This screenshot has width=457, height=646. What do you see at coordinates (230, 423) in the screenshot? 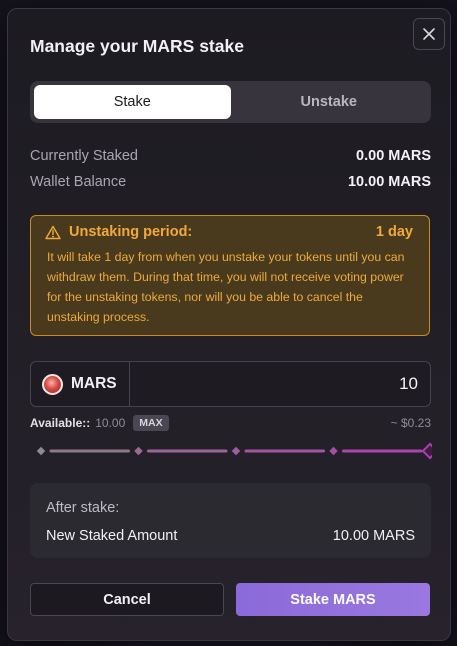
I see `available-row: Available:: 10.00 MAX ~ $0.23` at bounding box center [230, 423].